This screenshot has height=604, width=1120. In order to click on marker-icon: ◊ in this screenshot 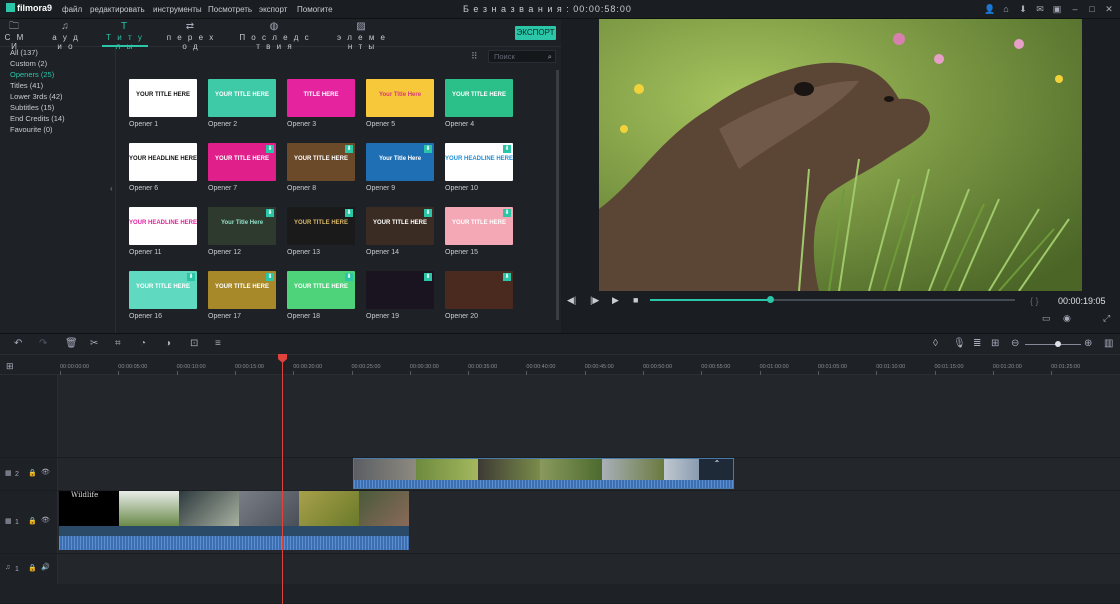, I will do `click(935, 343)`.